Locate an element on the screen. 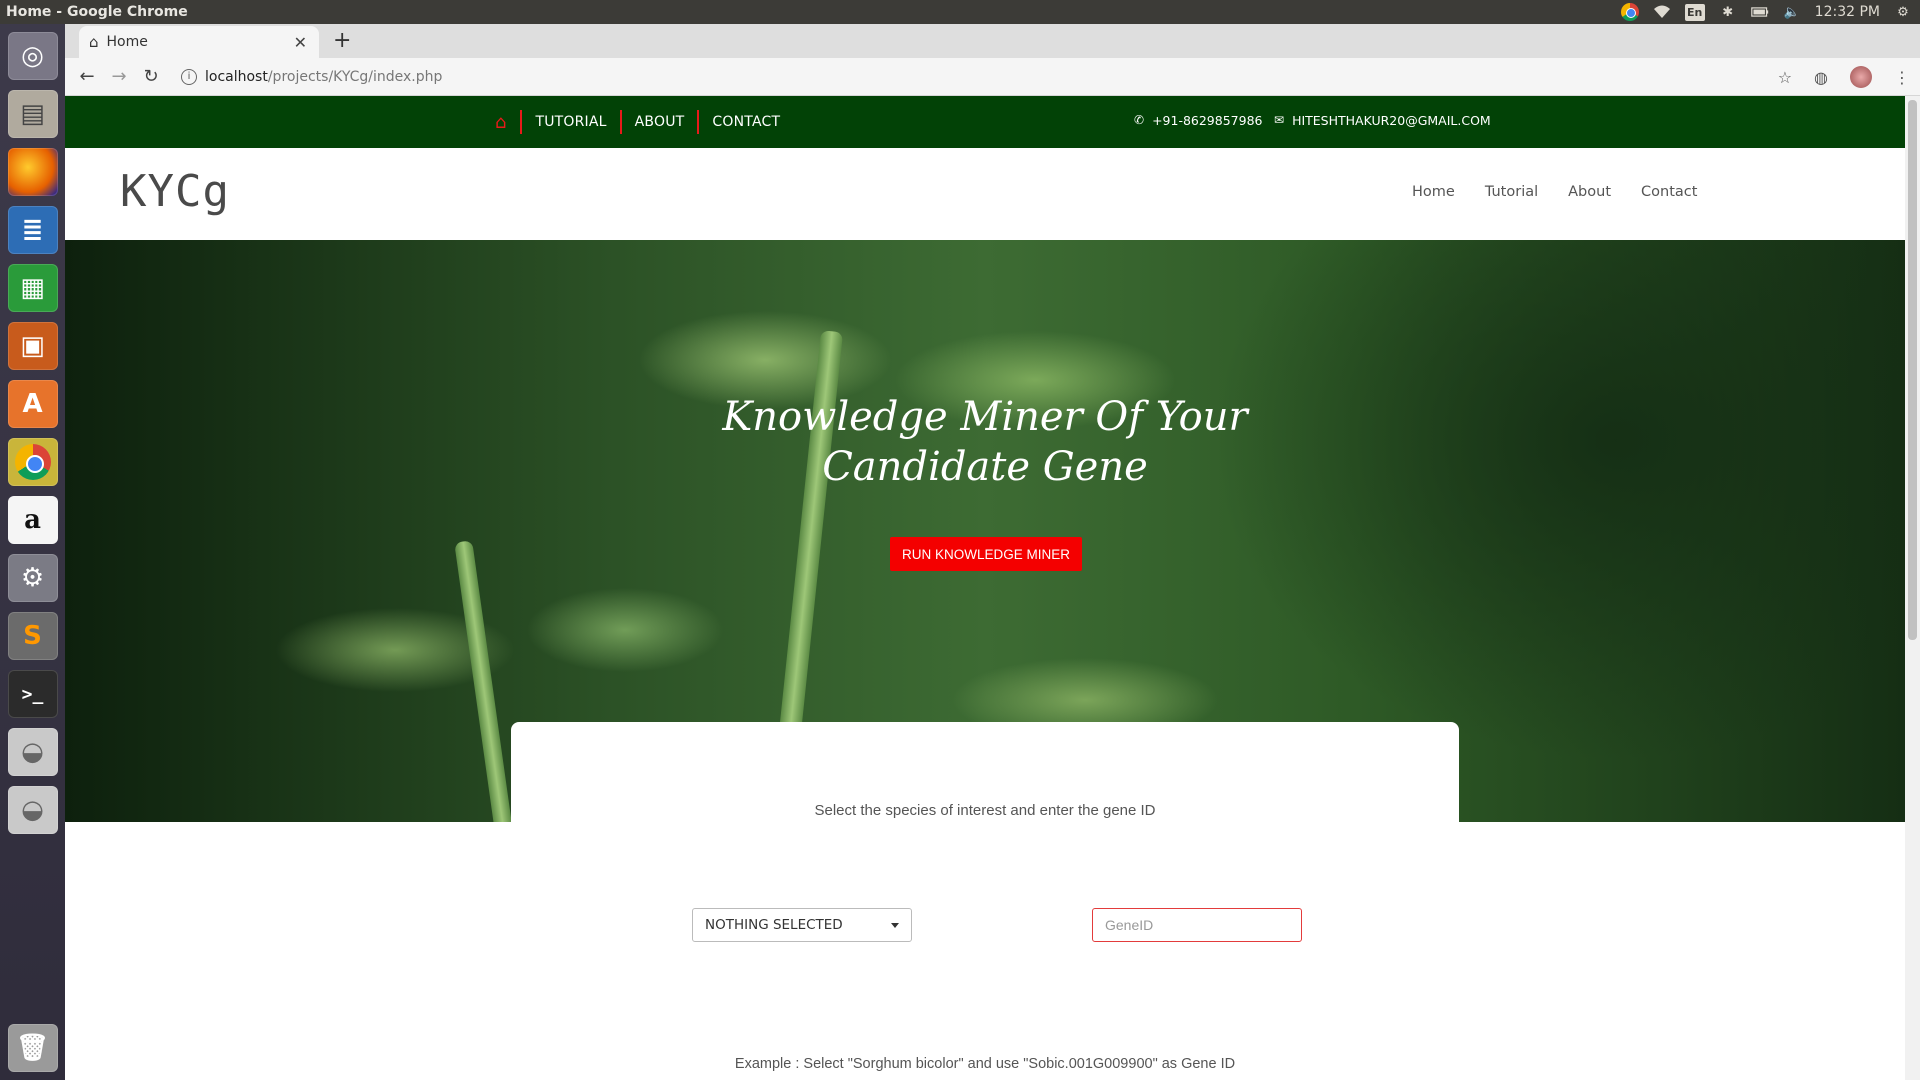 This screenshot has height=1080, width=1920. forward-arrow-icon: → is located at coordinates (119, 76).